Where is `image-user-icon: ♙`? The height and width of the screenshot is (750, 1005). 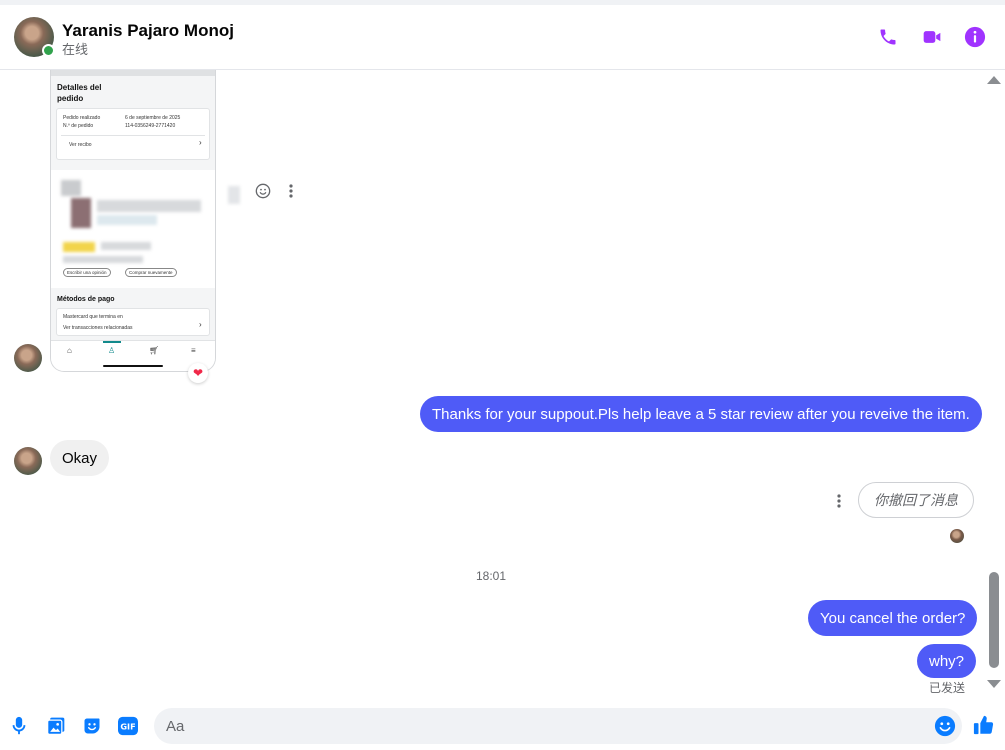
image-user-icon: ♙ is located at coordinates (112, 350).